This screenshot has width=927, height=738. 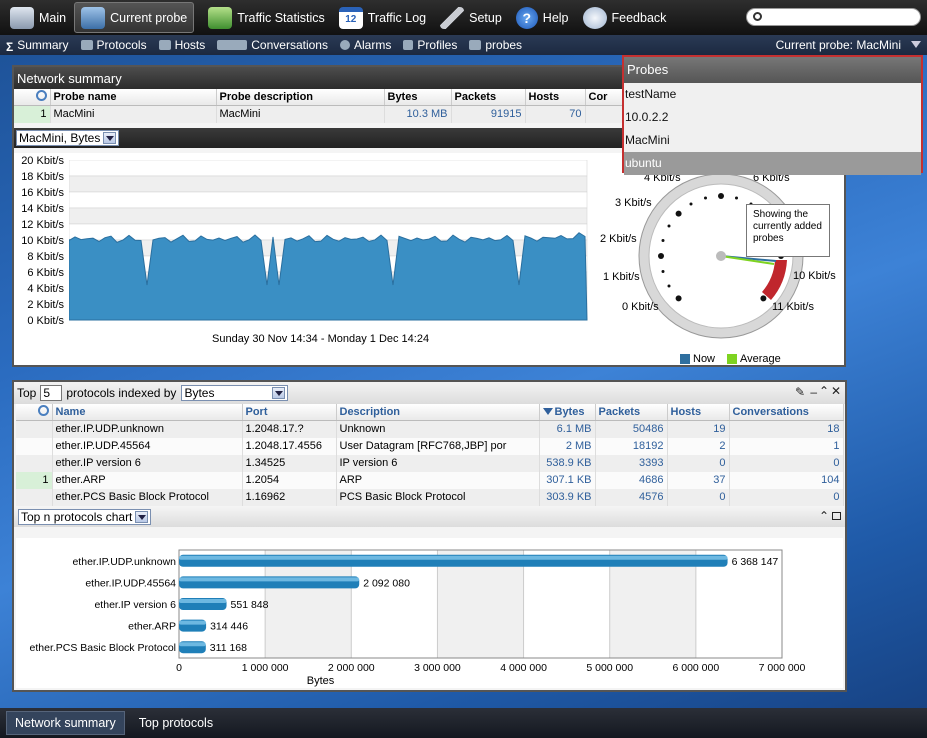 What do you see at coordinates (37, 46) in the screenshot?
I see `subnav-summary: Σ Summary` at bounding box center [37, 46].